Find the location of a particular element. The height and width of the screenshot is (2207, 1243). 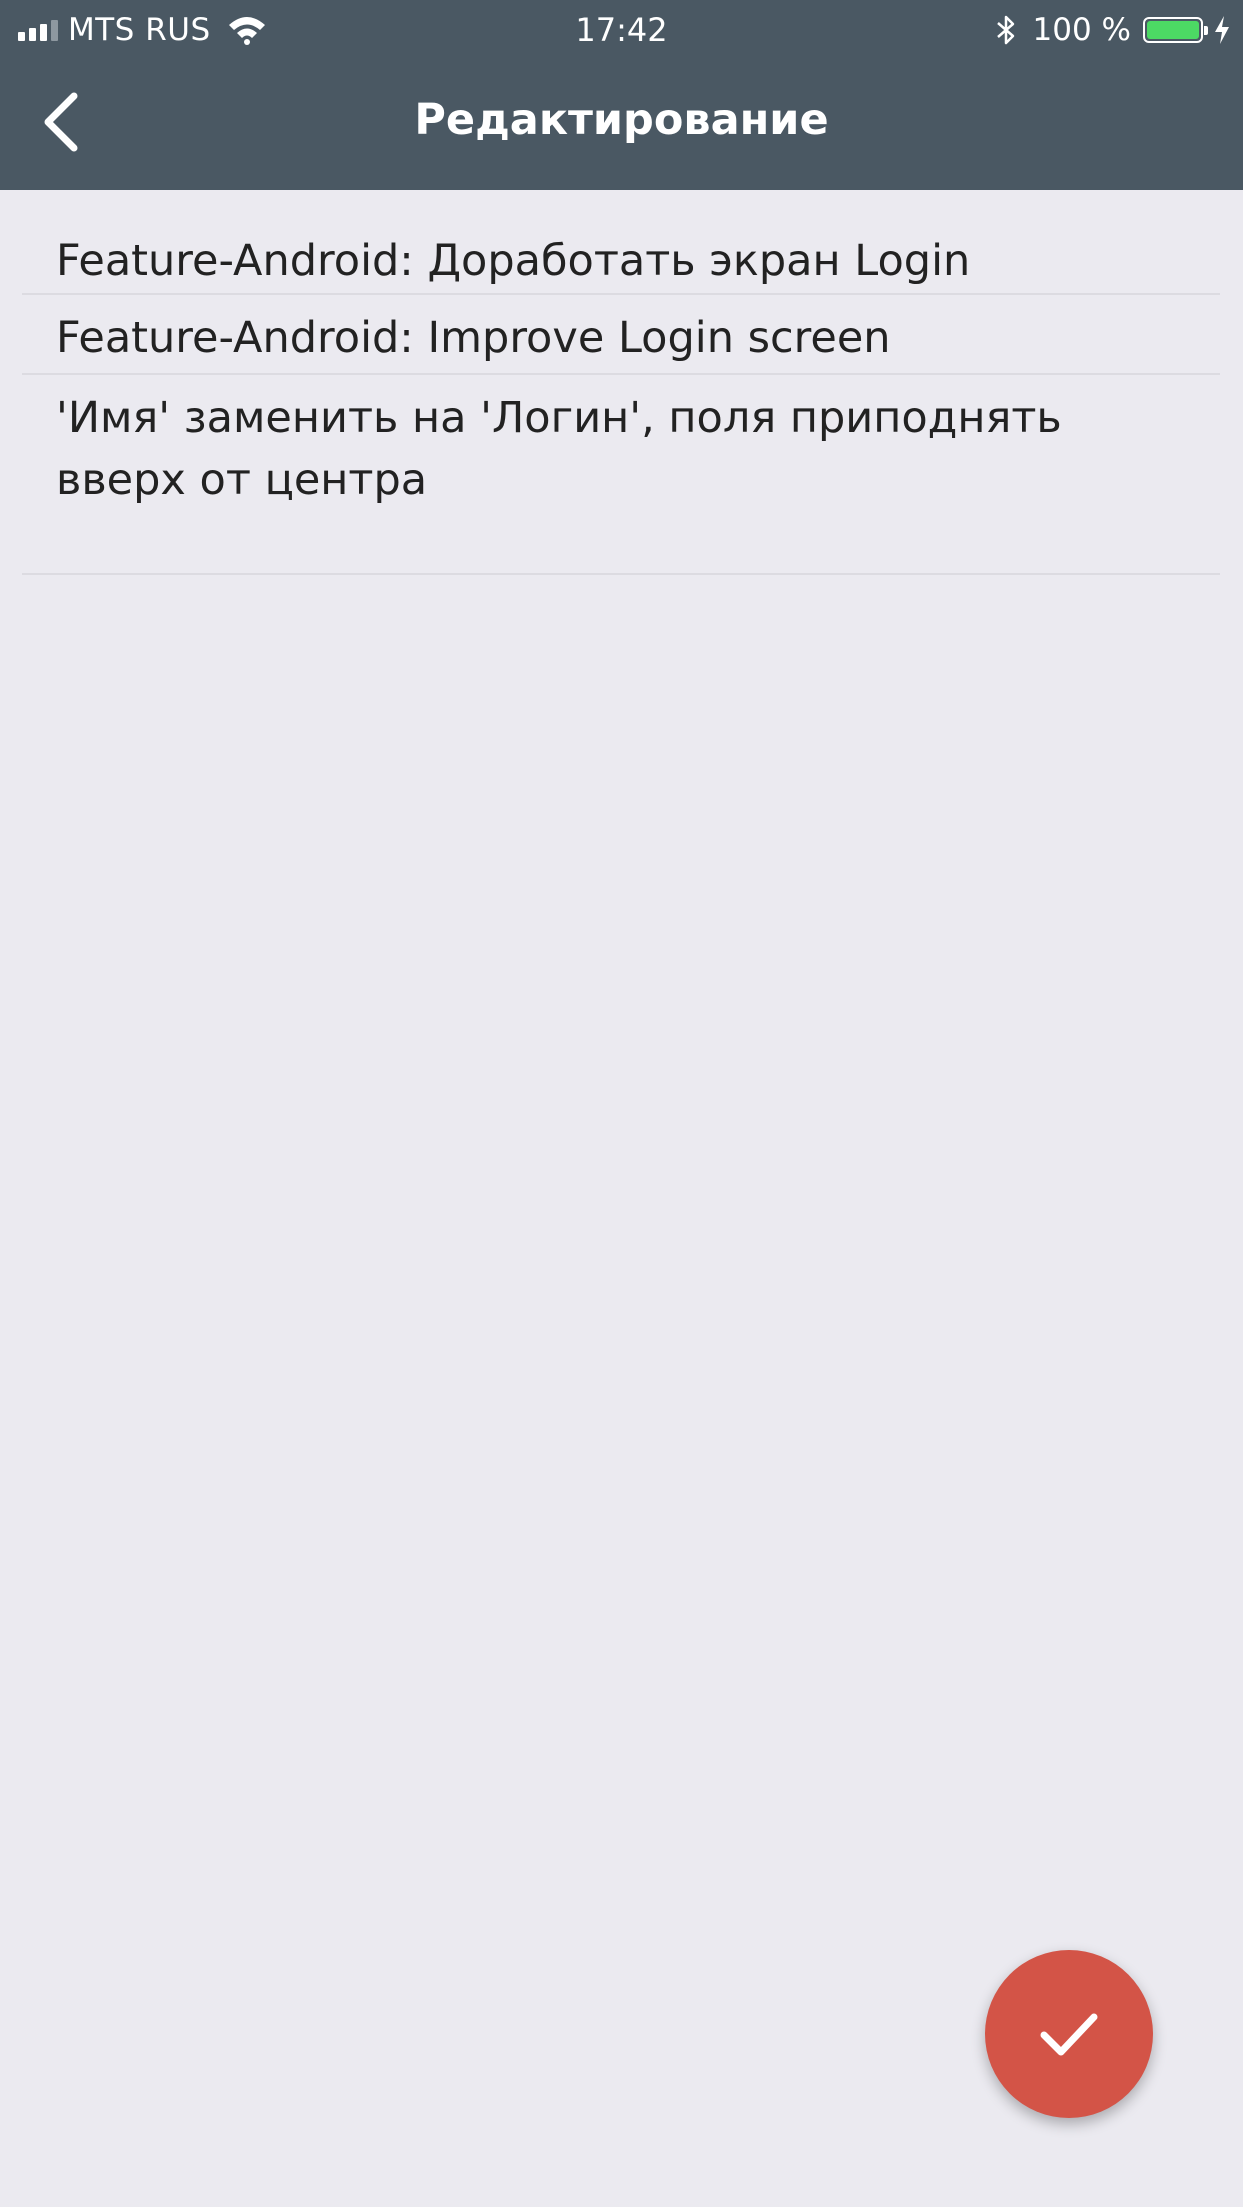

title-ru-text: Feature-Android: Доработать экран Login is located at coordinates (513, 261).